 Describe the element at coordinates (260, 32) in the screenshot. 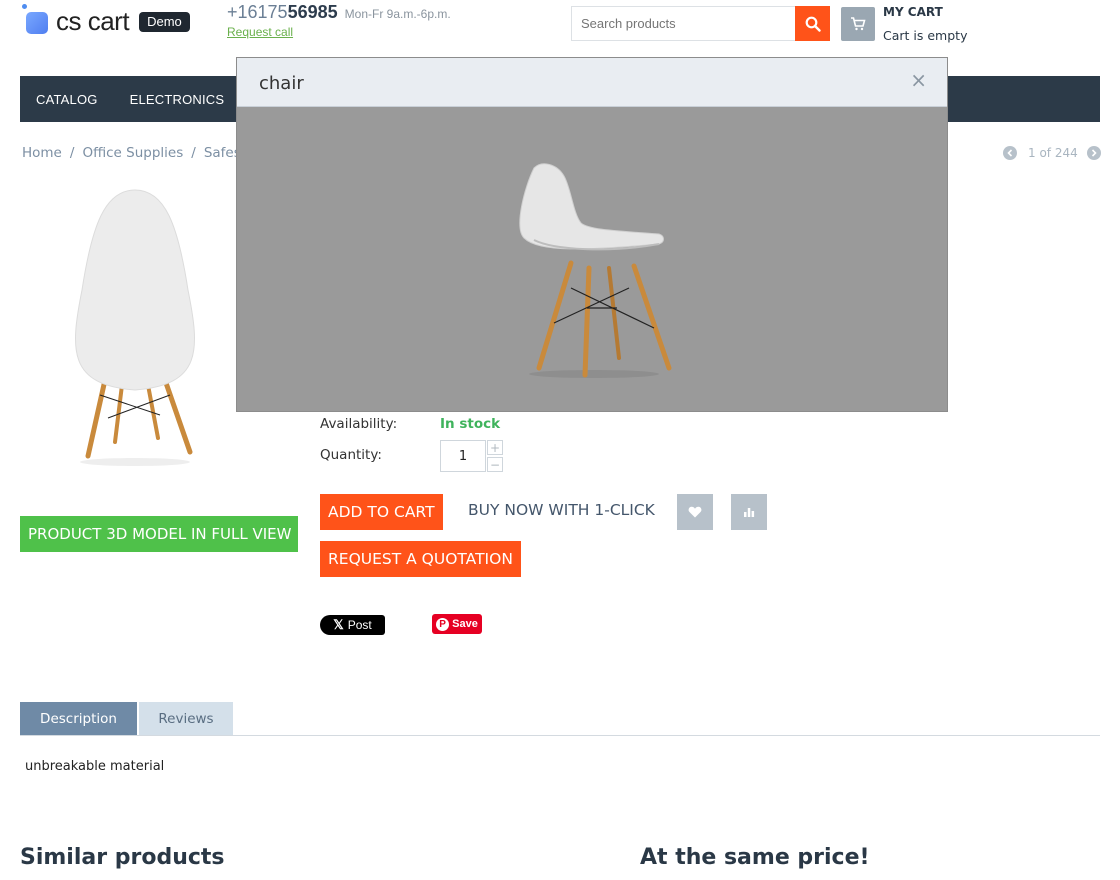

I see `request-call-link: Request call` at that location.